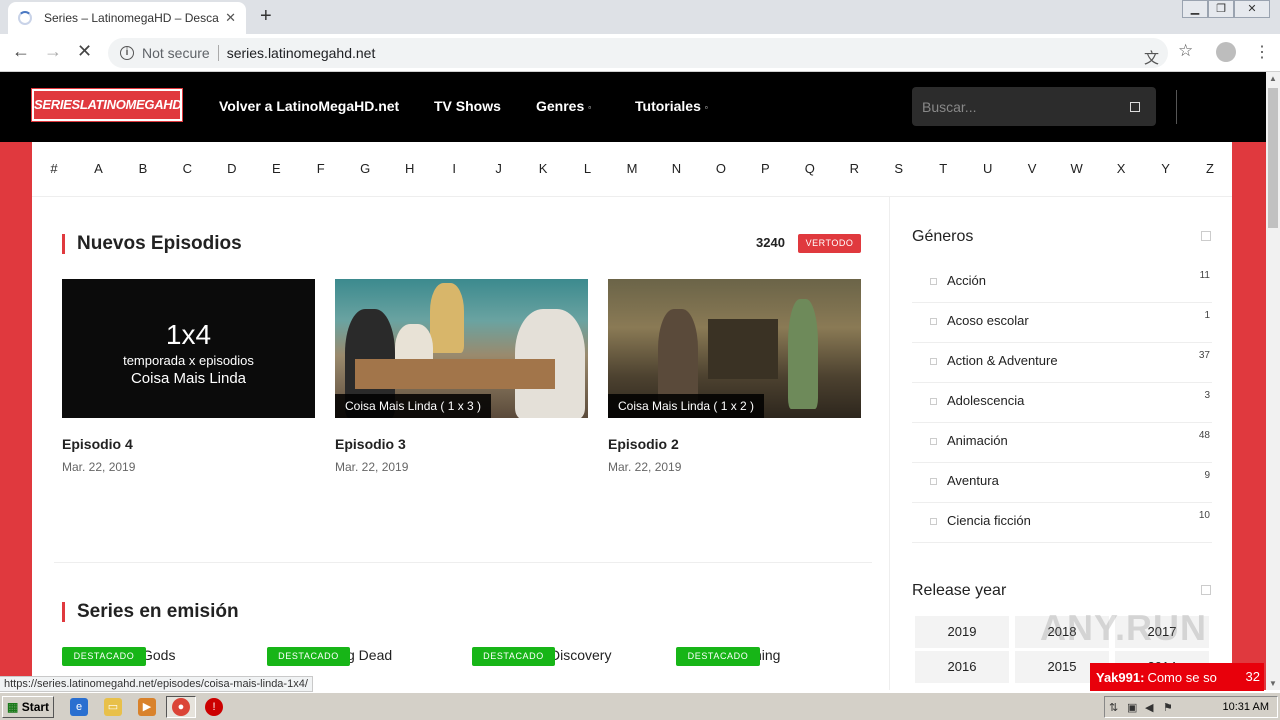 This screenshot has width=1280, height=720. Describe the element at coordinates (1273, 78) in the screenshot. I see `scroll-up-icon: ▲` at that location.